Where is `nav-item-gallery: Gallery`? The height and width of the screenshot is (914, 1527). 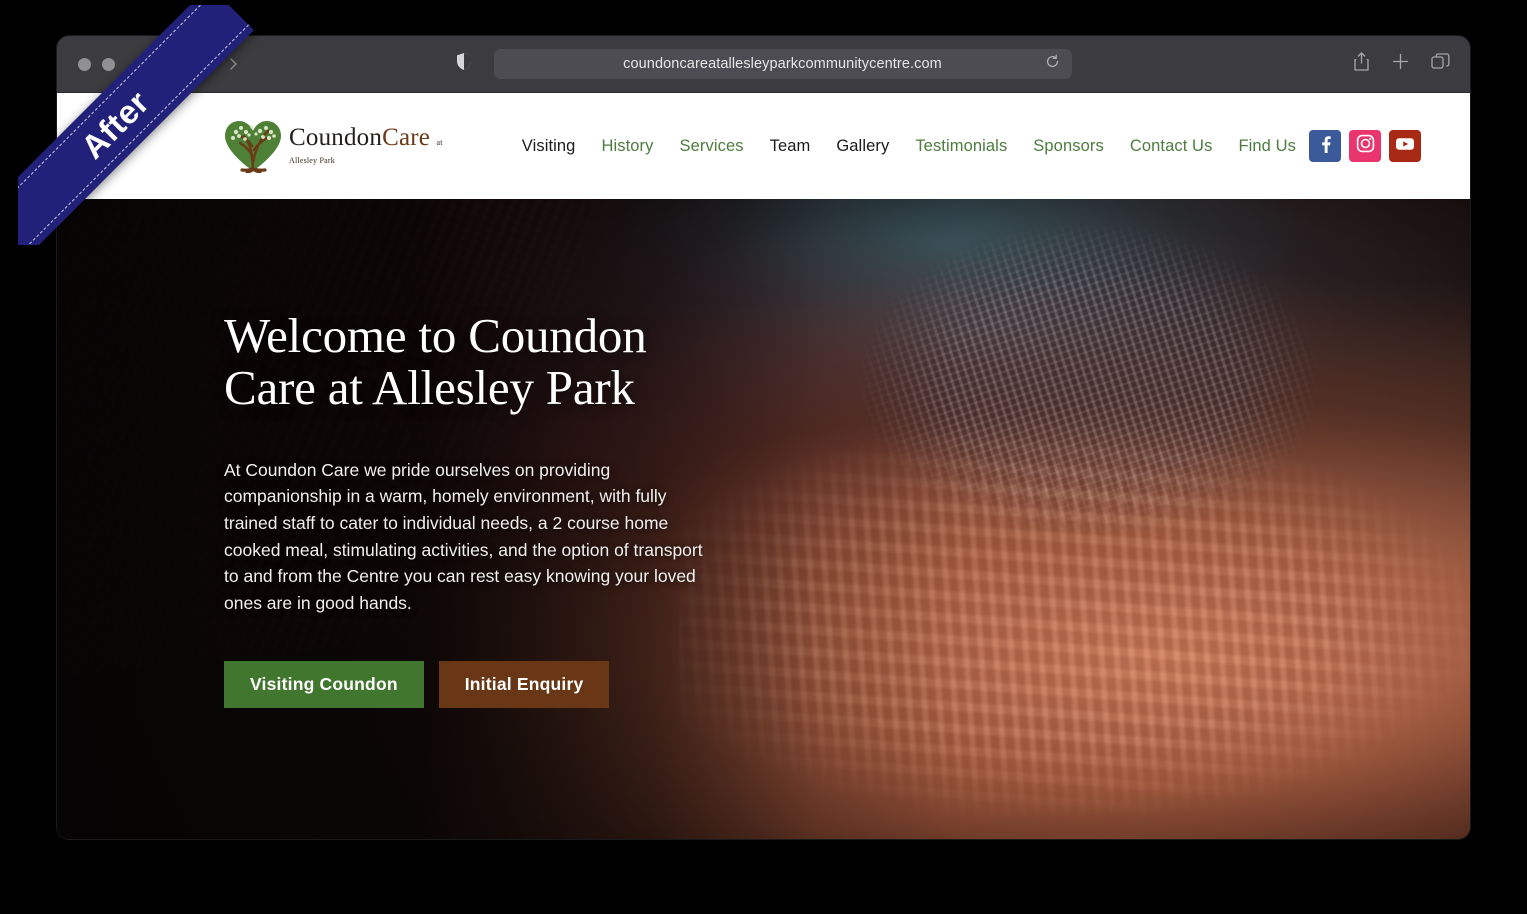 nav-item-gallery: Gallery is located at coordinates (862, 146).